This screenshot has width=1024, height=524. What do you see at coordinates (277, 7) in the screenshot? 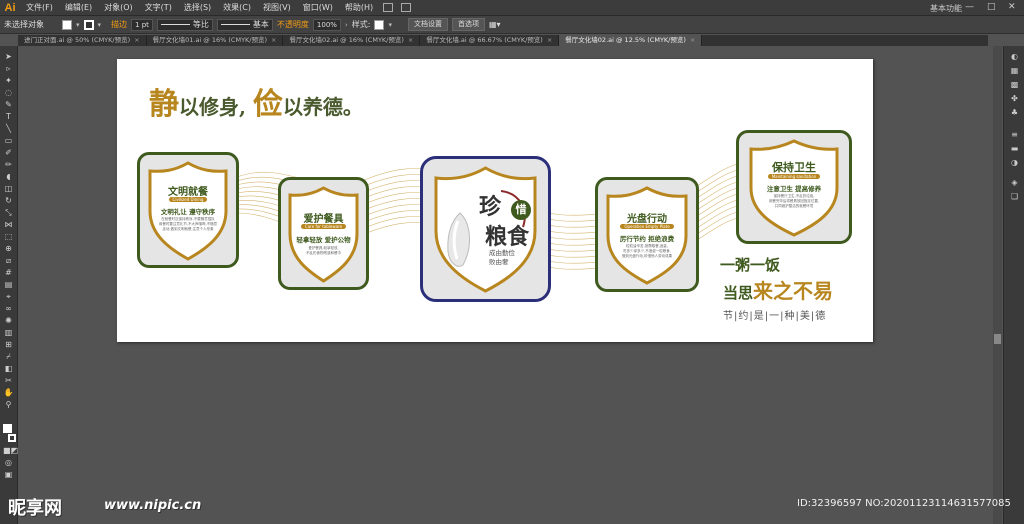
I see `menu-view: 视图(V)` at bounding box center [277, 7].